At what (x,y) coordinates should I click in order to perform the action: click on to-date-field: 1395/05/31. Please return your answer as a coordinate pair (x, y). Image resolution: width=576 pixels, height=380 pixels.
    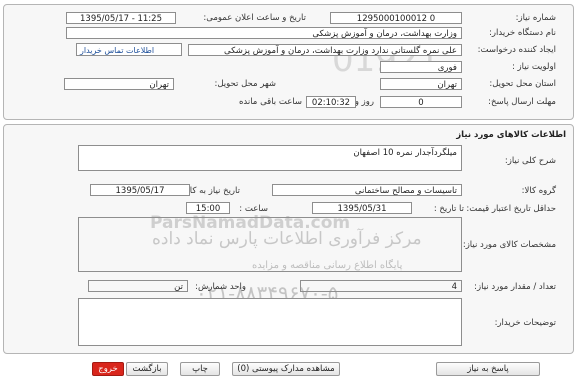
    Looking at the image, I should click on (362, 208).